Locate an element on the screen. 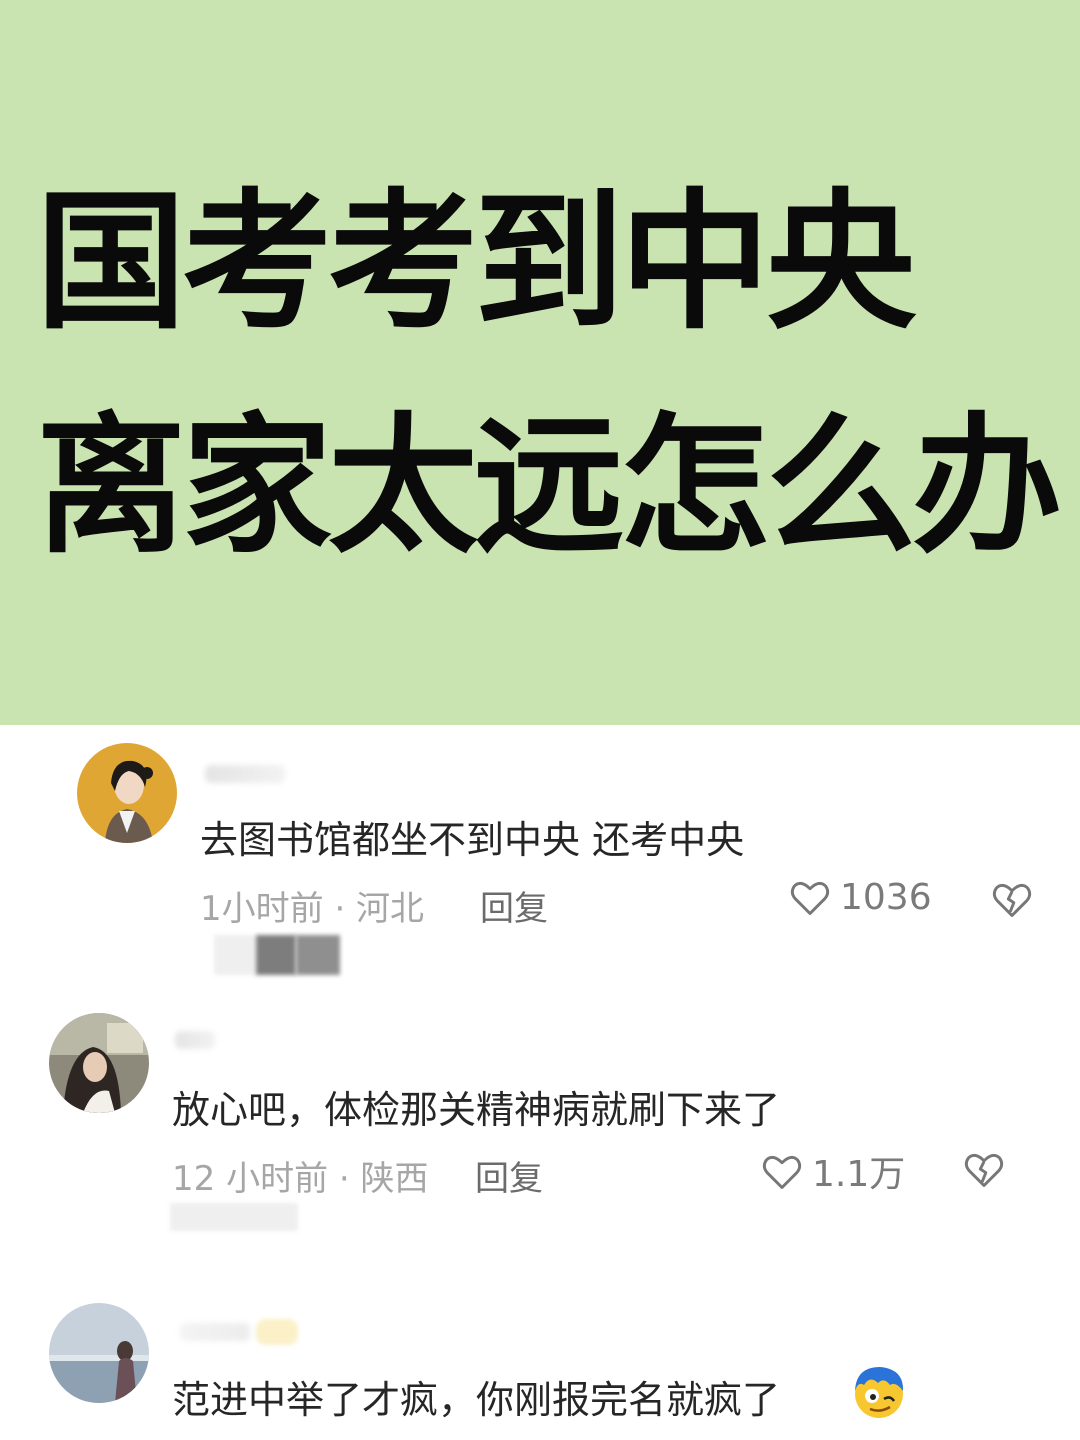 The image size is (1080, 1440). comment-text: 范进中举了才疯，你刚报完名就疯了 is located at coordinates (476, 1400).